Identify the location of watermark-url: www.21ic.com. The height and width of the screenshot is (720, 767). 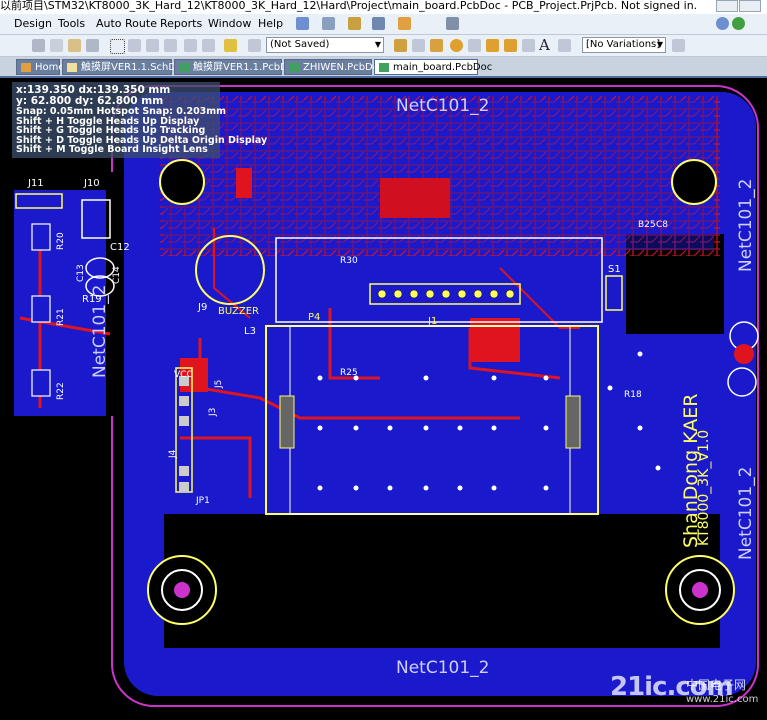
(722, 699).